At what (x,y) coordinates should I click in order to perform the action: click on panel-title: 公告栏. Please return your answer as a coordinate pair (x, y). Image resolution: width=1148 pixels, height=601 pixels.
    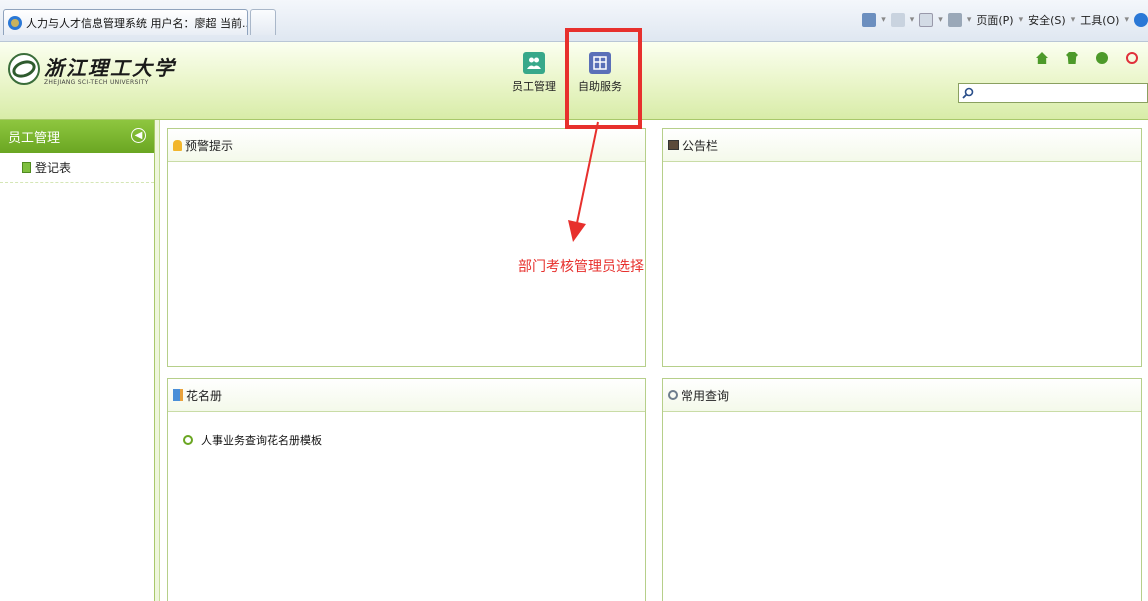
    Looking at the image, I should click on (700, 145).